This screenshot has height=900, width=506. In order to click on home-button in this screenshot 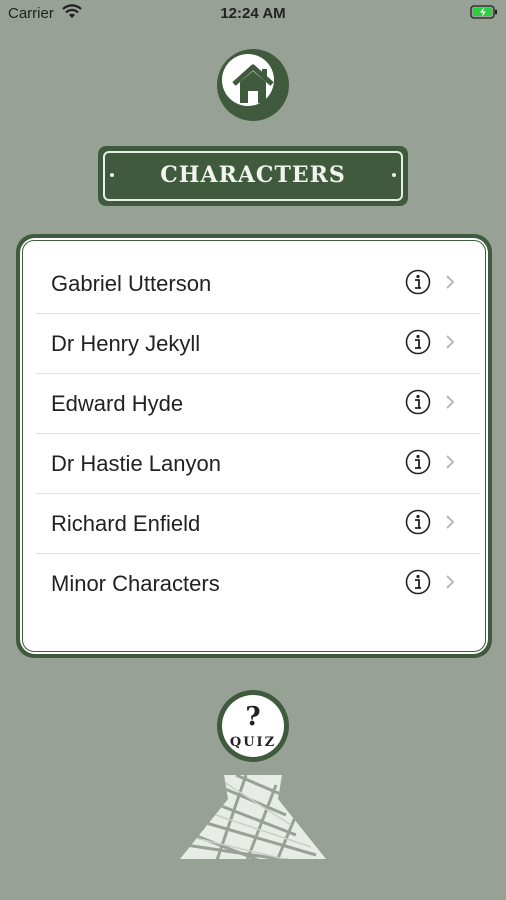, I will do `click(253, 85)`.